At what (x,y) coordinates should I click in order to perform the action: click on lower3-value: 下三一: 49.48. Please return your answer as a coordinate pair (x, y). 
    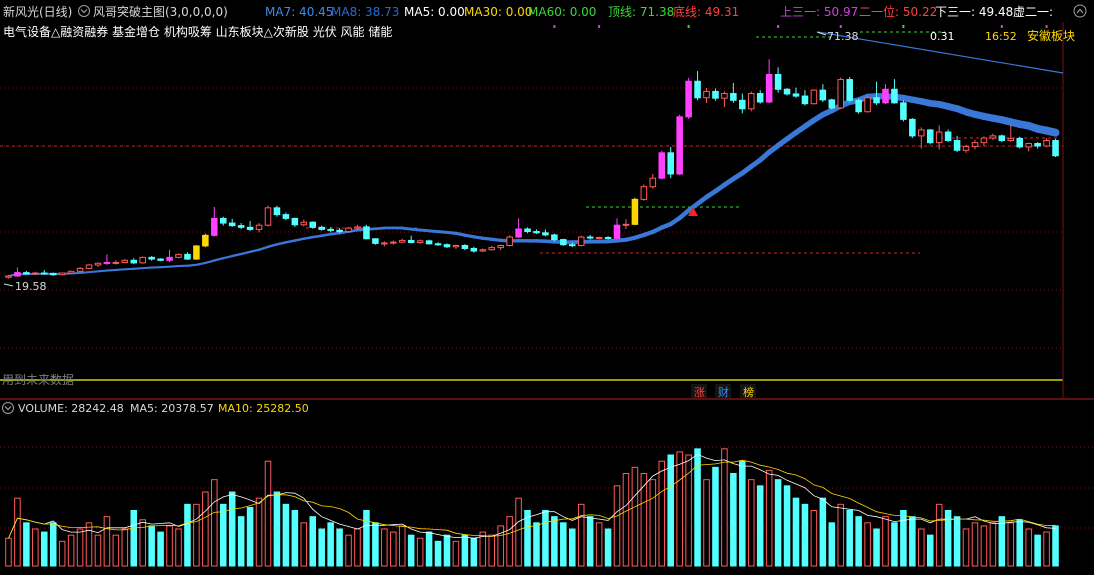
    Looking at the image, I should click on (974, 12).